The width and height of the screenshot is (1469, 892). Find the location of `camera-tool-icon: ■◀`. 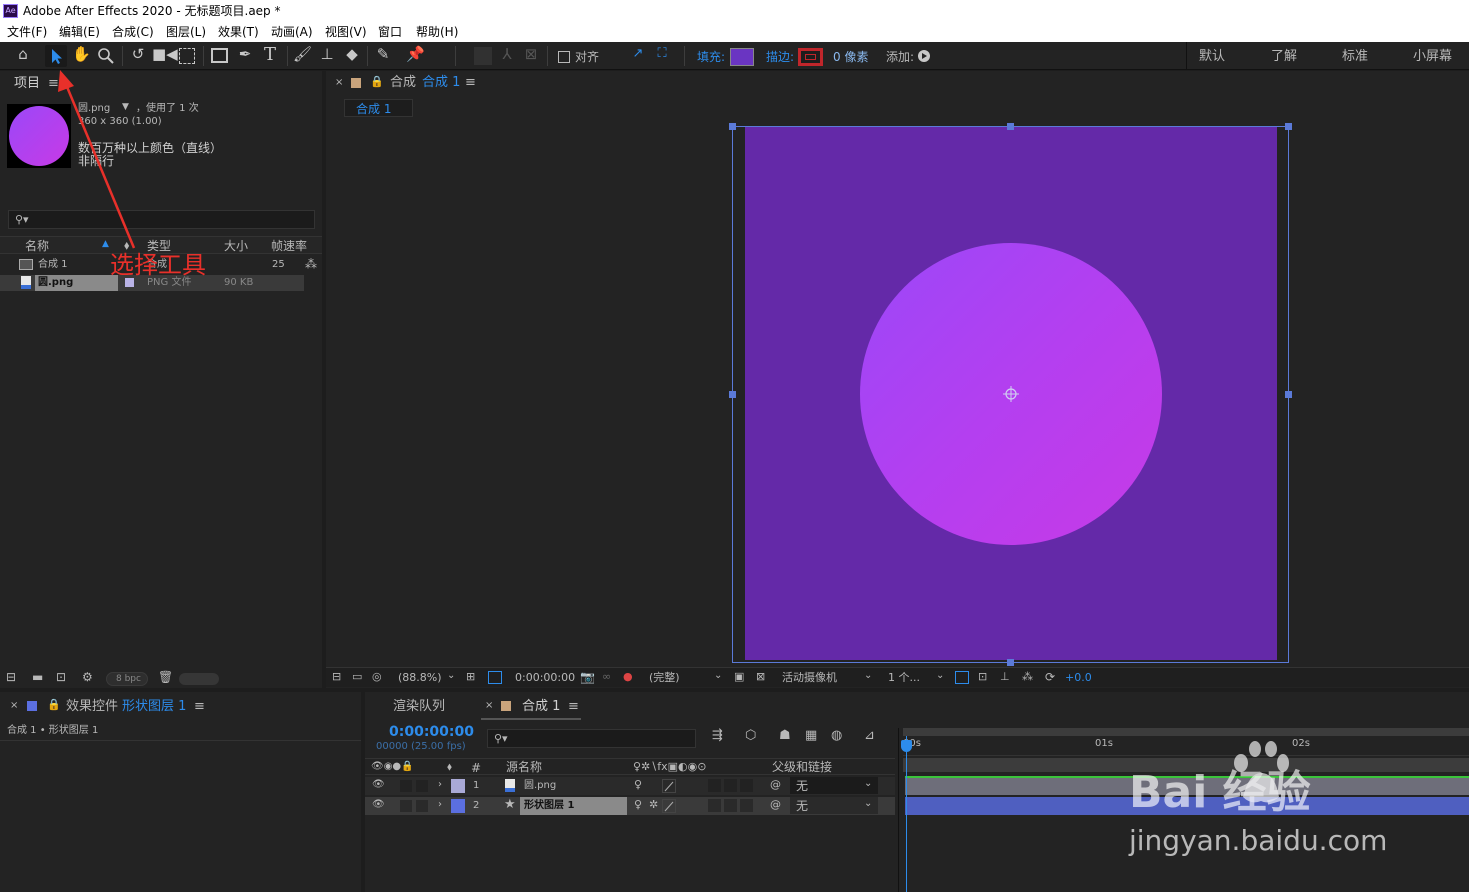

camera-tool-icon: ■◀ is located at coordinates (165, 54).